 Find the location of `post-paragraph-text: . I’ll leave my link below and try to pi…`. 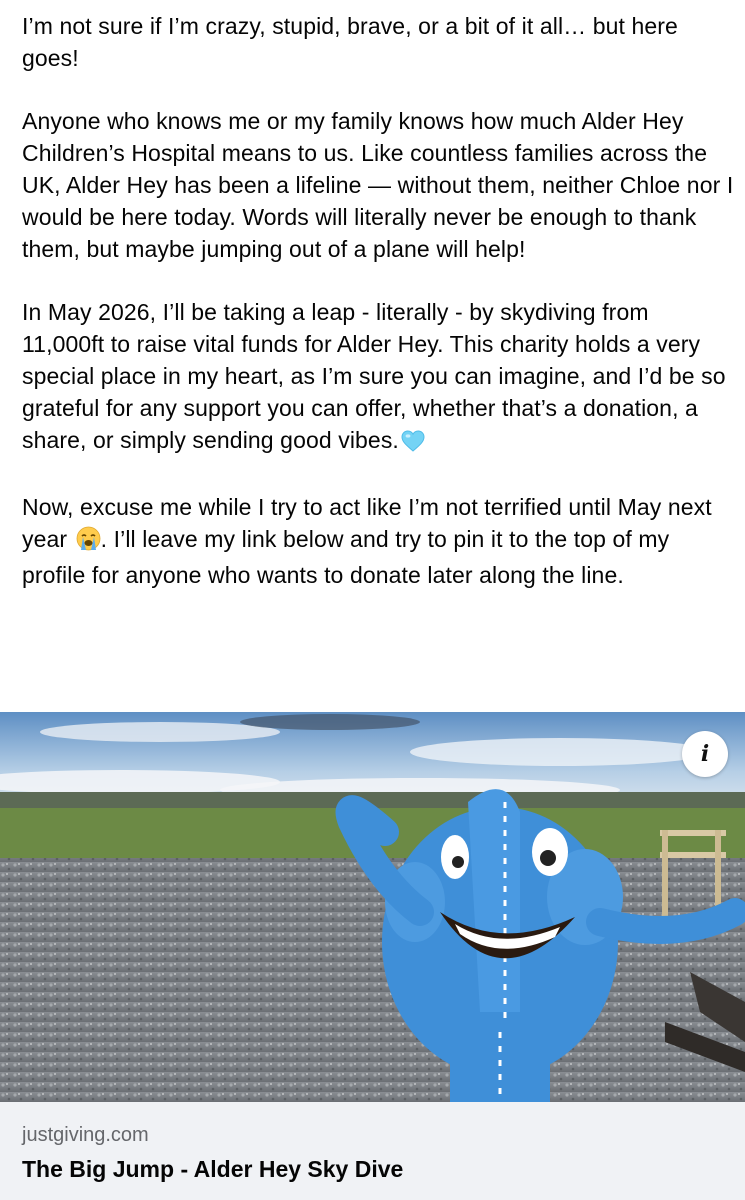

post-paragraph-text: . I’ll leave my link below and try to pi… is located at coordinates (346, 557).